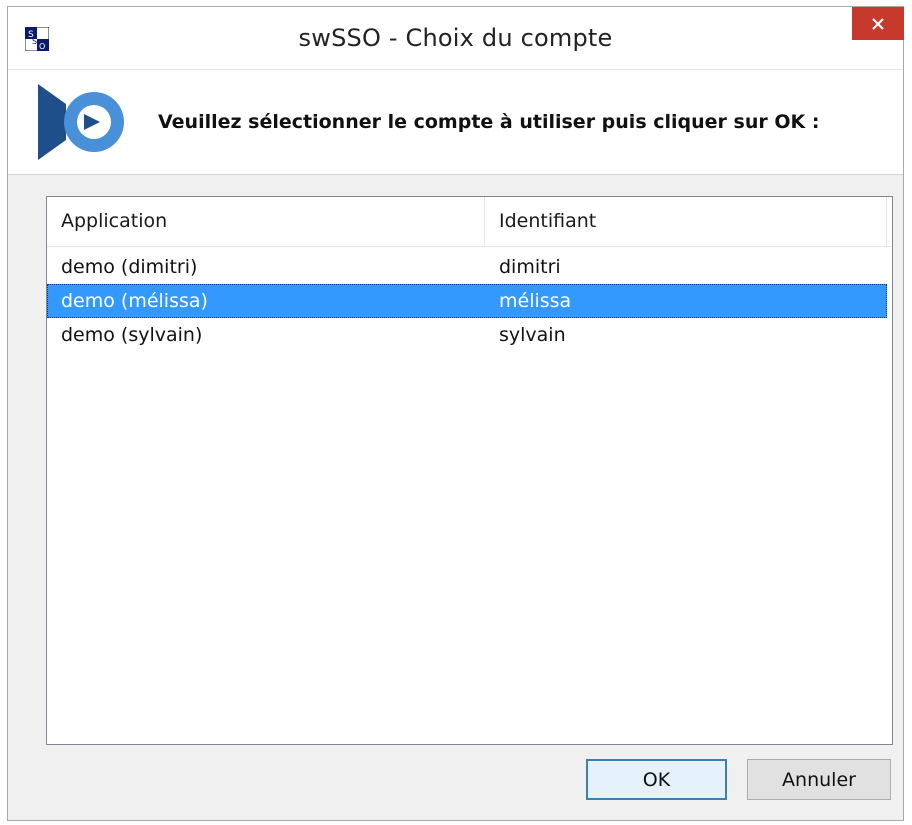  What do you see at coordinates (530, 267) in the screenshot?
I see `identifiant-cell: dimitri` at bounding box center [530, 267].